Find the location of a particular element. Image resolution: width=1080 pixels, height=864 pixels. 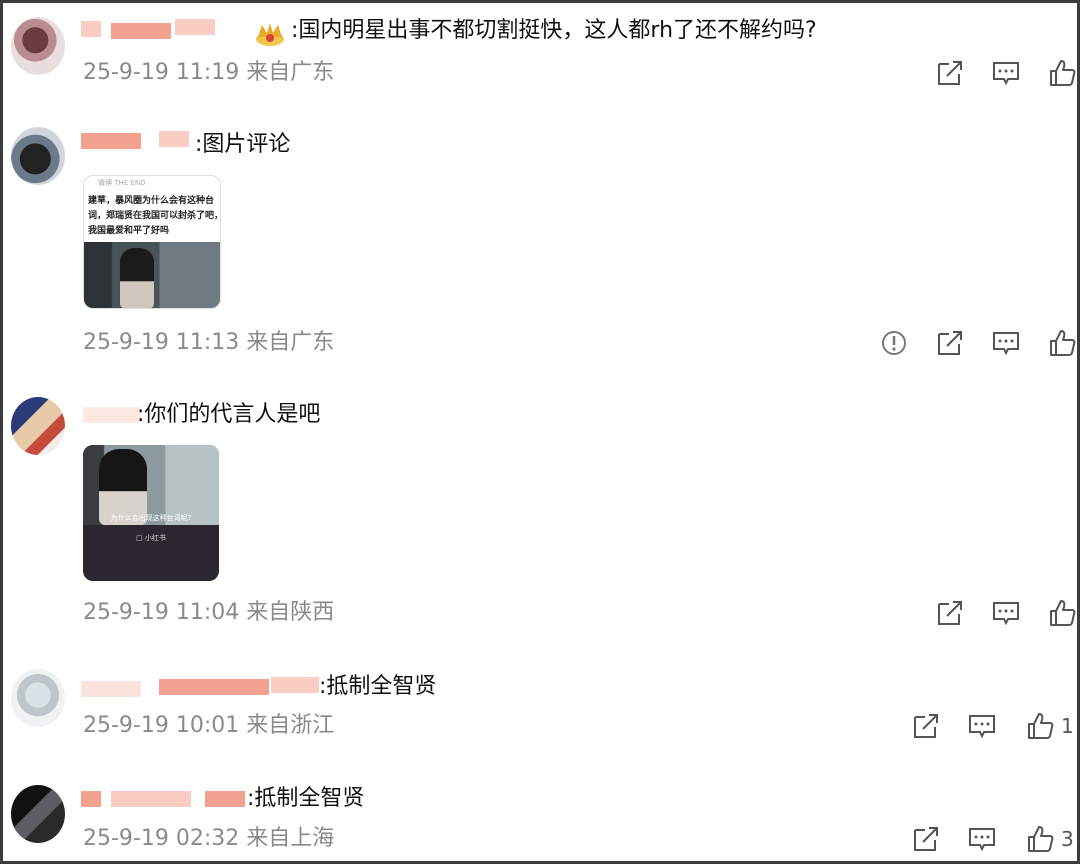

comment-meta: 25-9-19 11:19 来自广东 is located at coordinates (209, 72).